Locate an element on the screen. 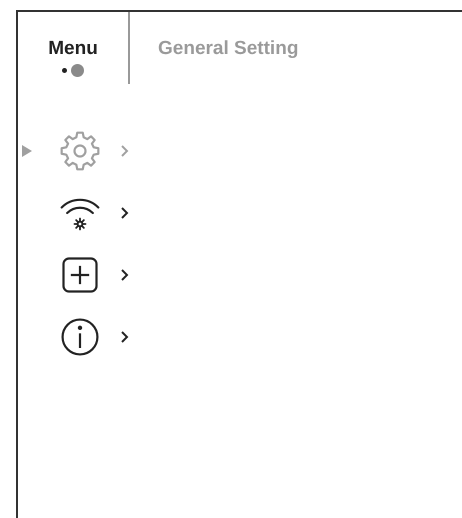 This screenshot has width=462, height=518. section-title: General Setting is located at coordinates (228, 49).